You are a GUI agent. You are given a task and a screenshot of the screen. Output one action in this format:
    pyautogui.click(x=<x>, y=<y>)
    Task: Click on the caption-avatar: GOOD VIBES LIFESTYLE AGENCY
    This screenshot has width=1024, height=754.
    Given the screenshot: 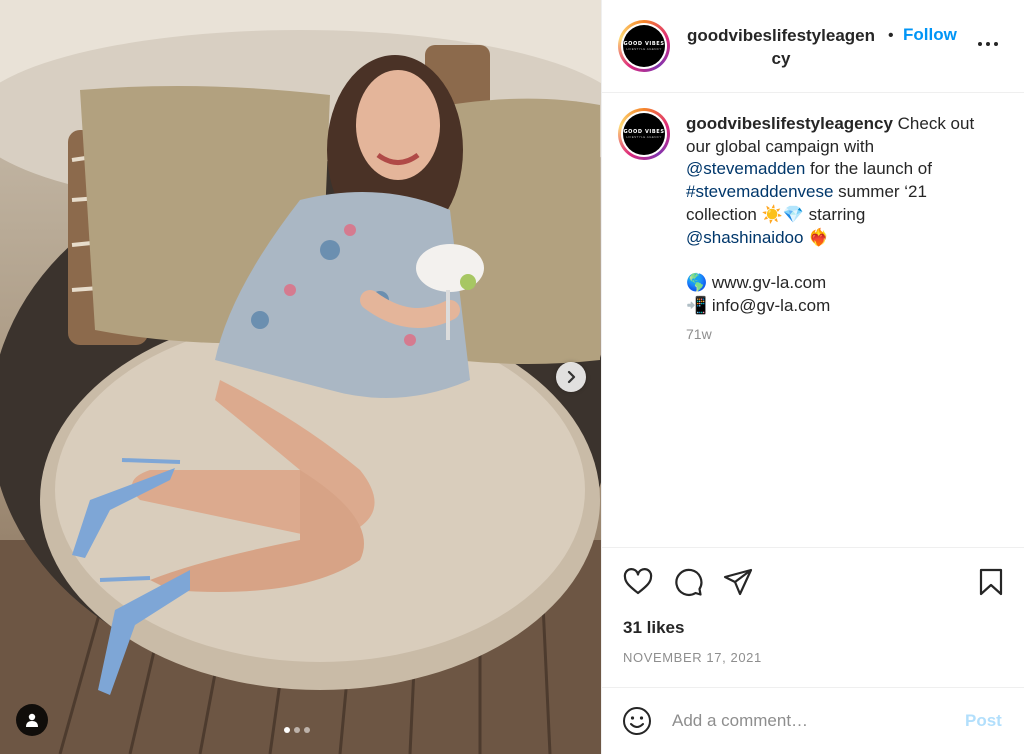 What is the action you would take?
    pyautogui.click(x=644, y=134)
    